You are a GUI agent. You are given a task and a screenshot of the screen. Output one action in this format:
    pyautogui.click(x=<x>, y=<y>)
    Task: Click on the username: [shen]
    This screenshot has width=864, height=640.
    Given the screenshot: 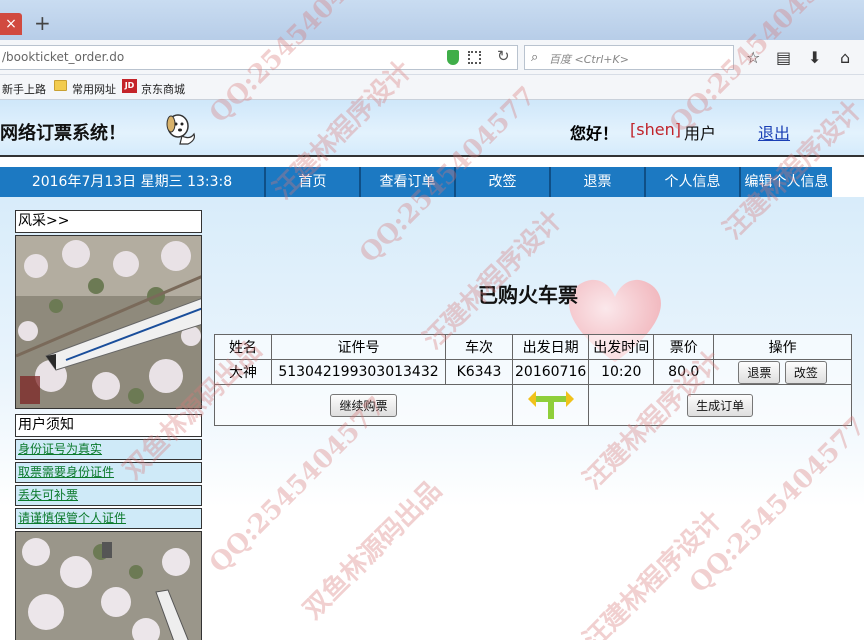 What is the action you would take?
    pyautogui.click(x=655, y=129)
    